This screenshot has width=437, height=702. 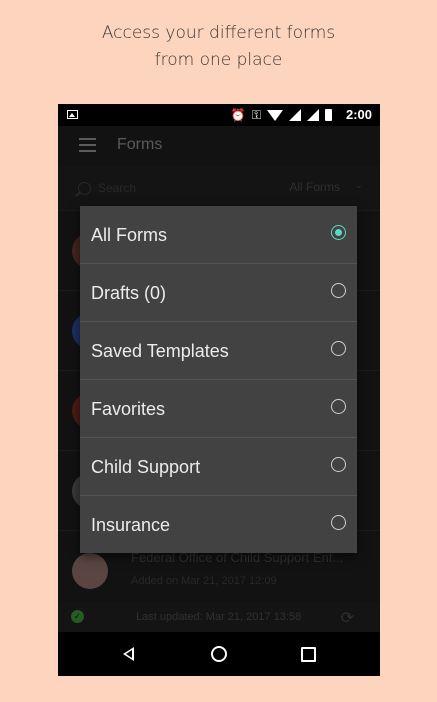 I want to click on back-icon, so click(x=128, y=654).